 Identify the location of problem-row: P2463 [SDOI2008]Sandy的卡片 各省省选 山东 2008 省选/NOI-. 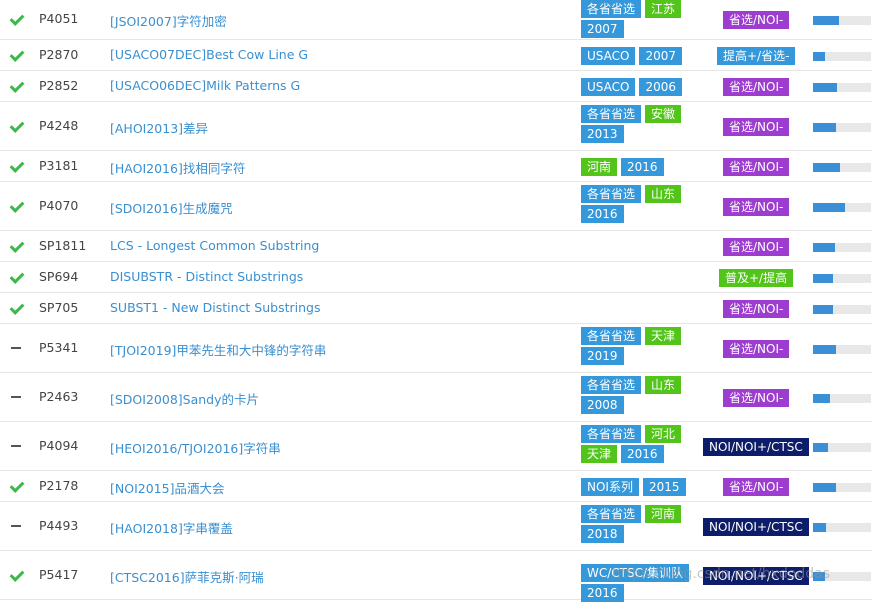
(436, 397).